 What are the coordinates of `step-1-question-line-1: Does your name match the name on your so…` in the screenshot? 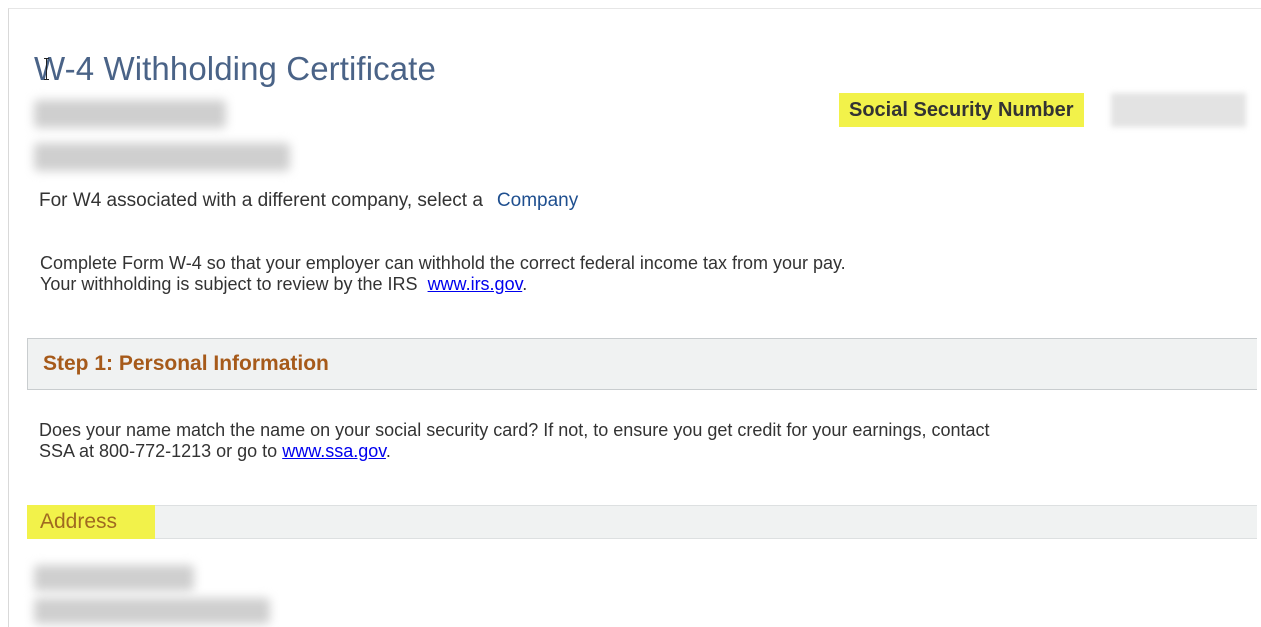 It's located at (514, 430).